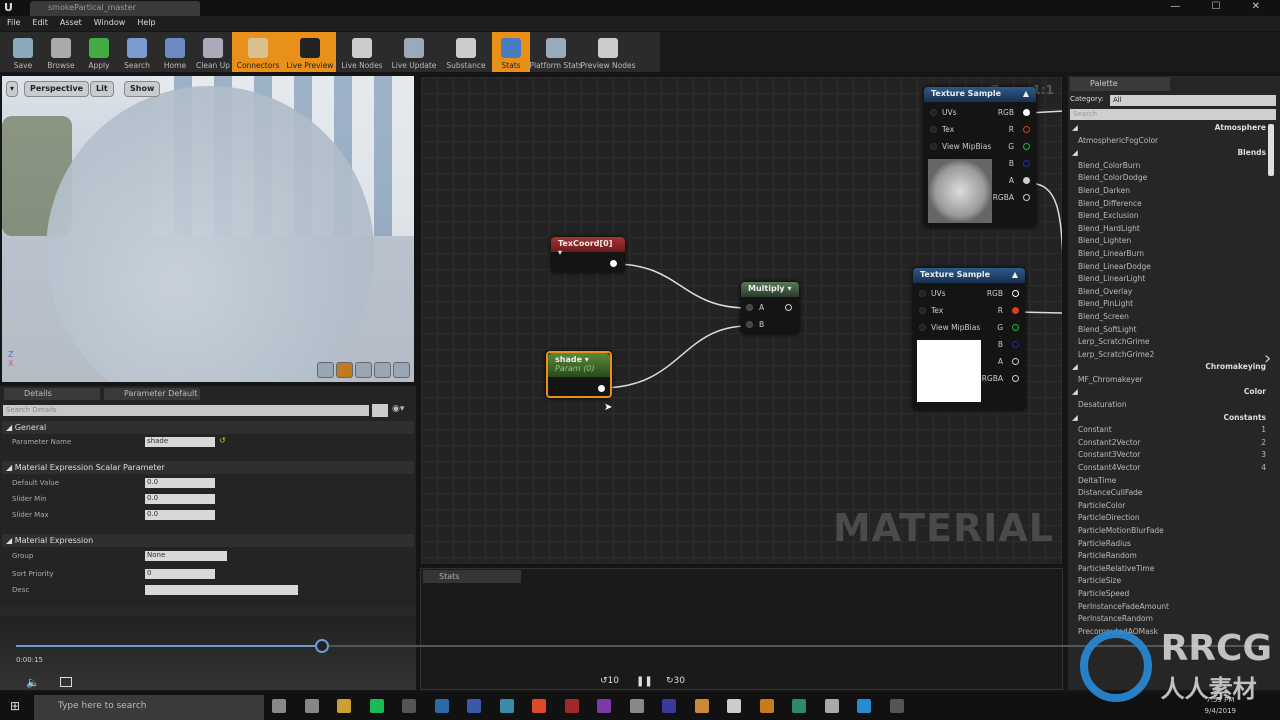 The height and width of the screenshot is (720, 1280). Describe the element at coordinates (1170, 482) in the screenshot. I see `palette-item: DeltaTime` at that location.